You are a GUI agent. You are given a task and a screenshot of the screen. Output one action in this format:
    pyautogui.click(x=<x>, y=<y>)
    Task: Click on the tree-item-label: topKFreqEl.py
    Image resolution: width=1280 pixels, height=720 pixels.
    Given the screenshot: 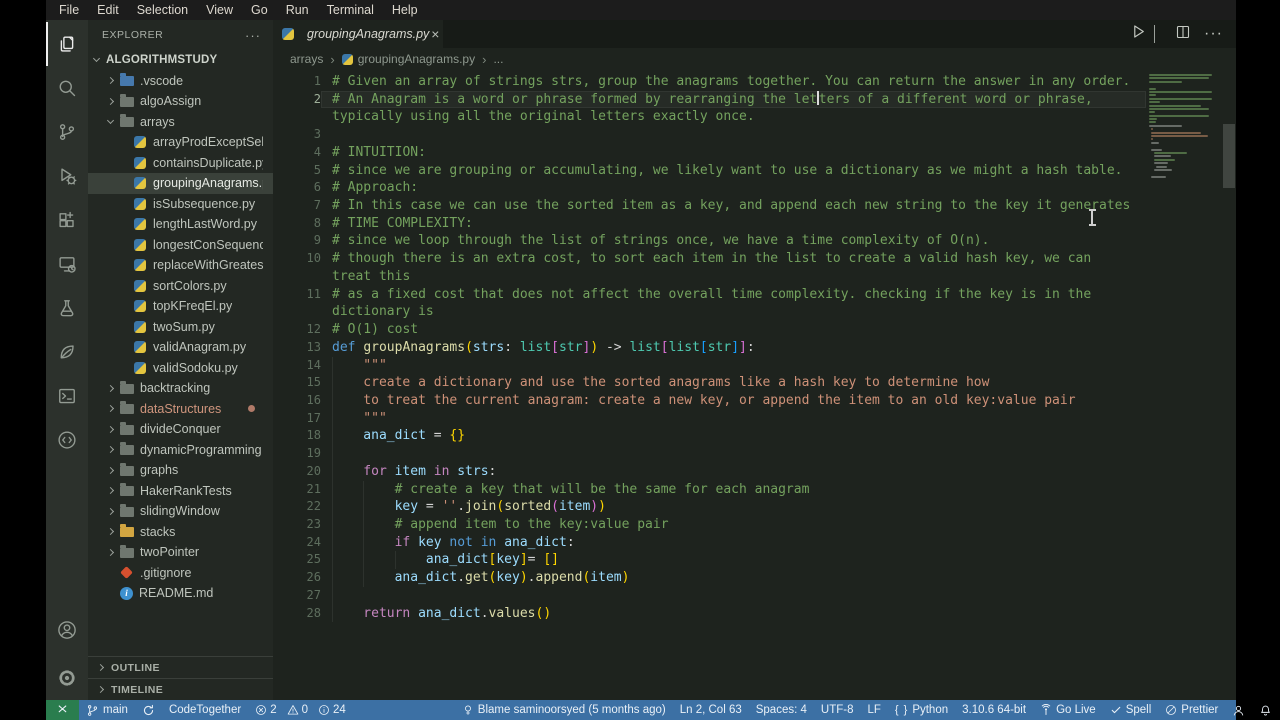 What is the action you would take?
    pyautogui.click(x=193, y=306)
    